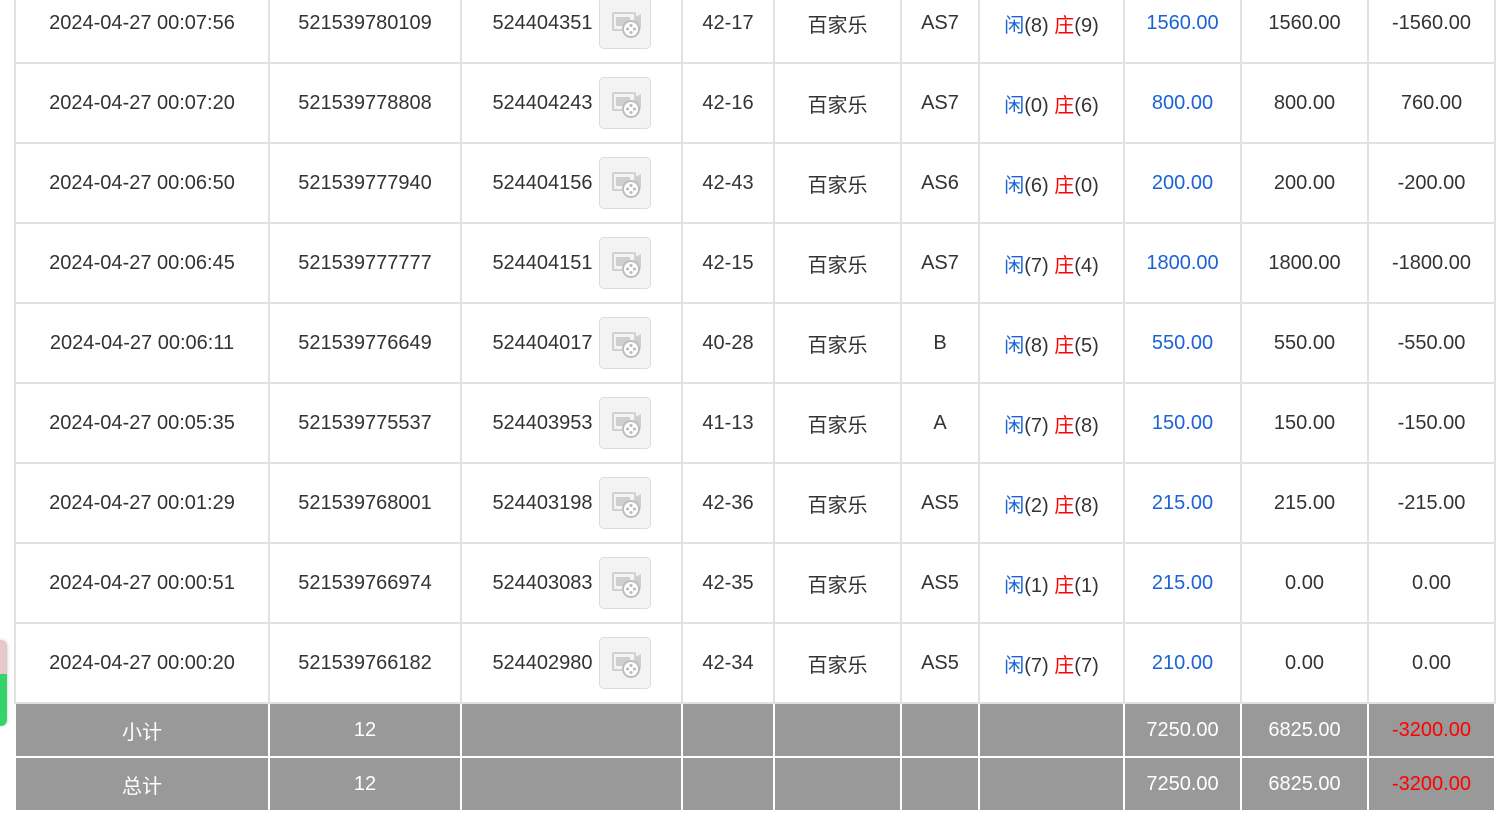 Image resolution: width=1496 pixels, height=815 pixels. I want to click on valid-bet-amount: 200.00, so click(1304, 183).